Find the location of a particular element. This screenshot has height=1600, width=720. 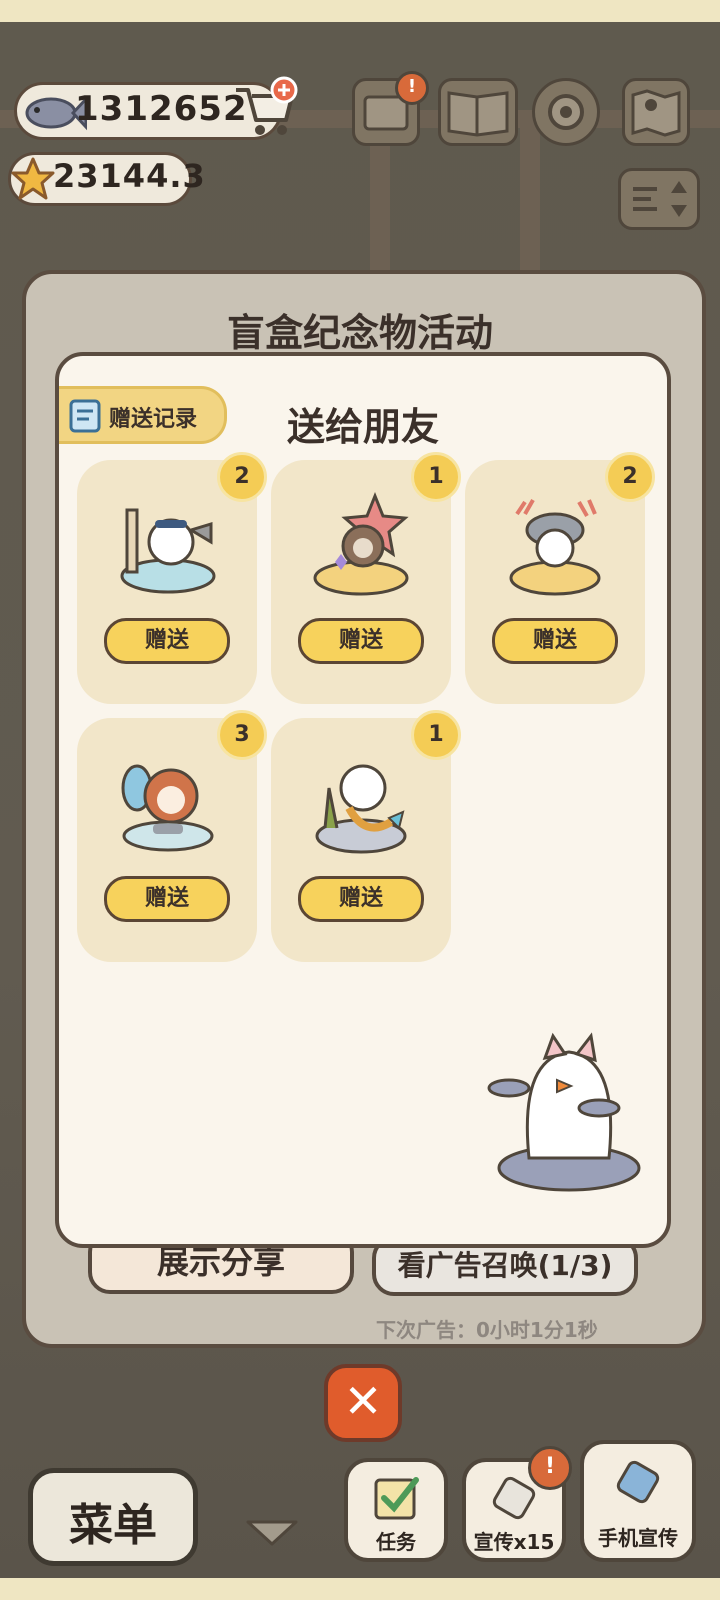

cart-icon is located at coordinates (267, 105).